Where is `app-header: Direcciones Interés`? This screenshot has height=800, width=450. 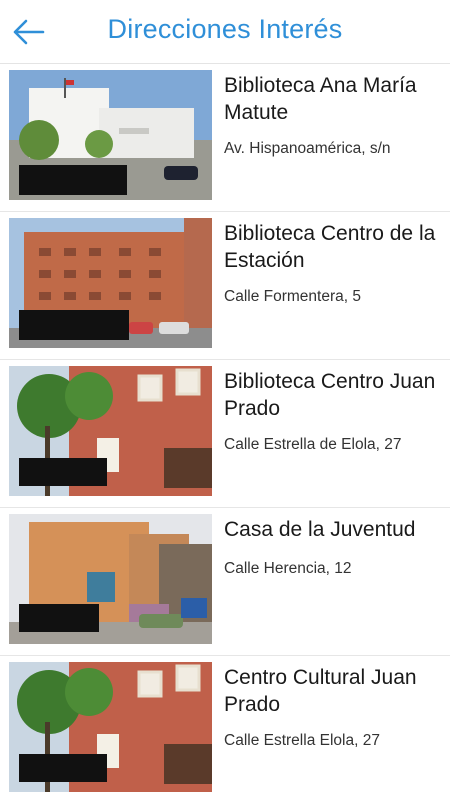 app-header: Direcciones Interés is located at coordinates (225, 32).